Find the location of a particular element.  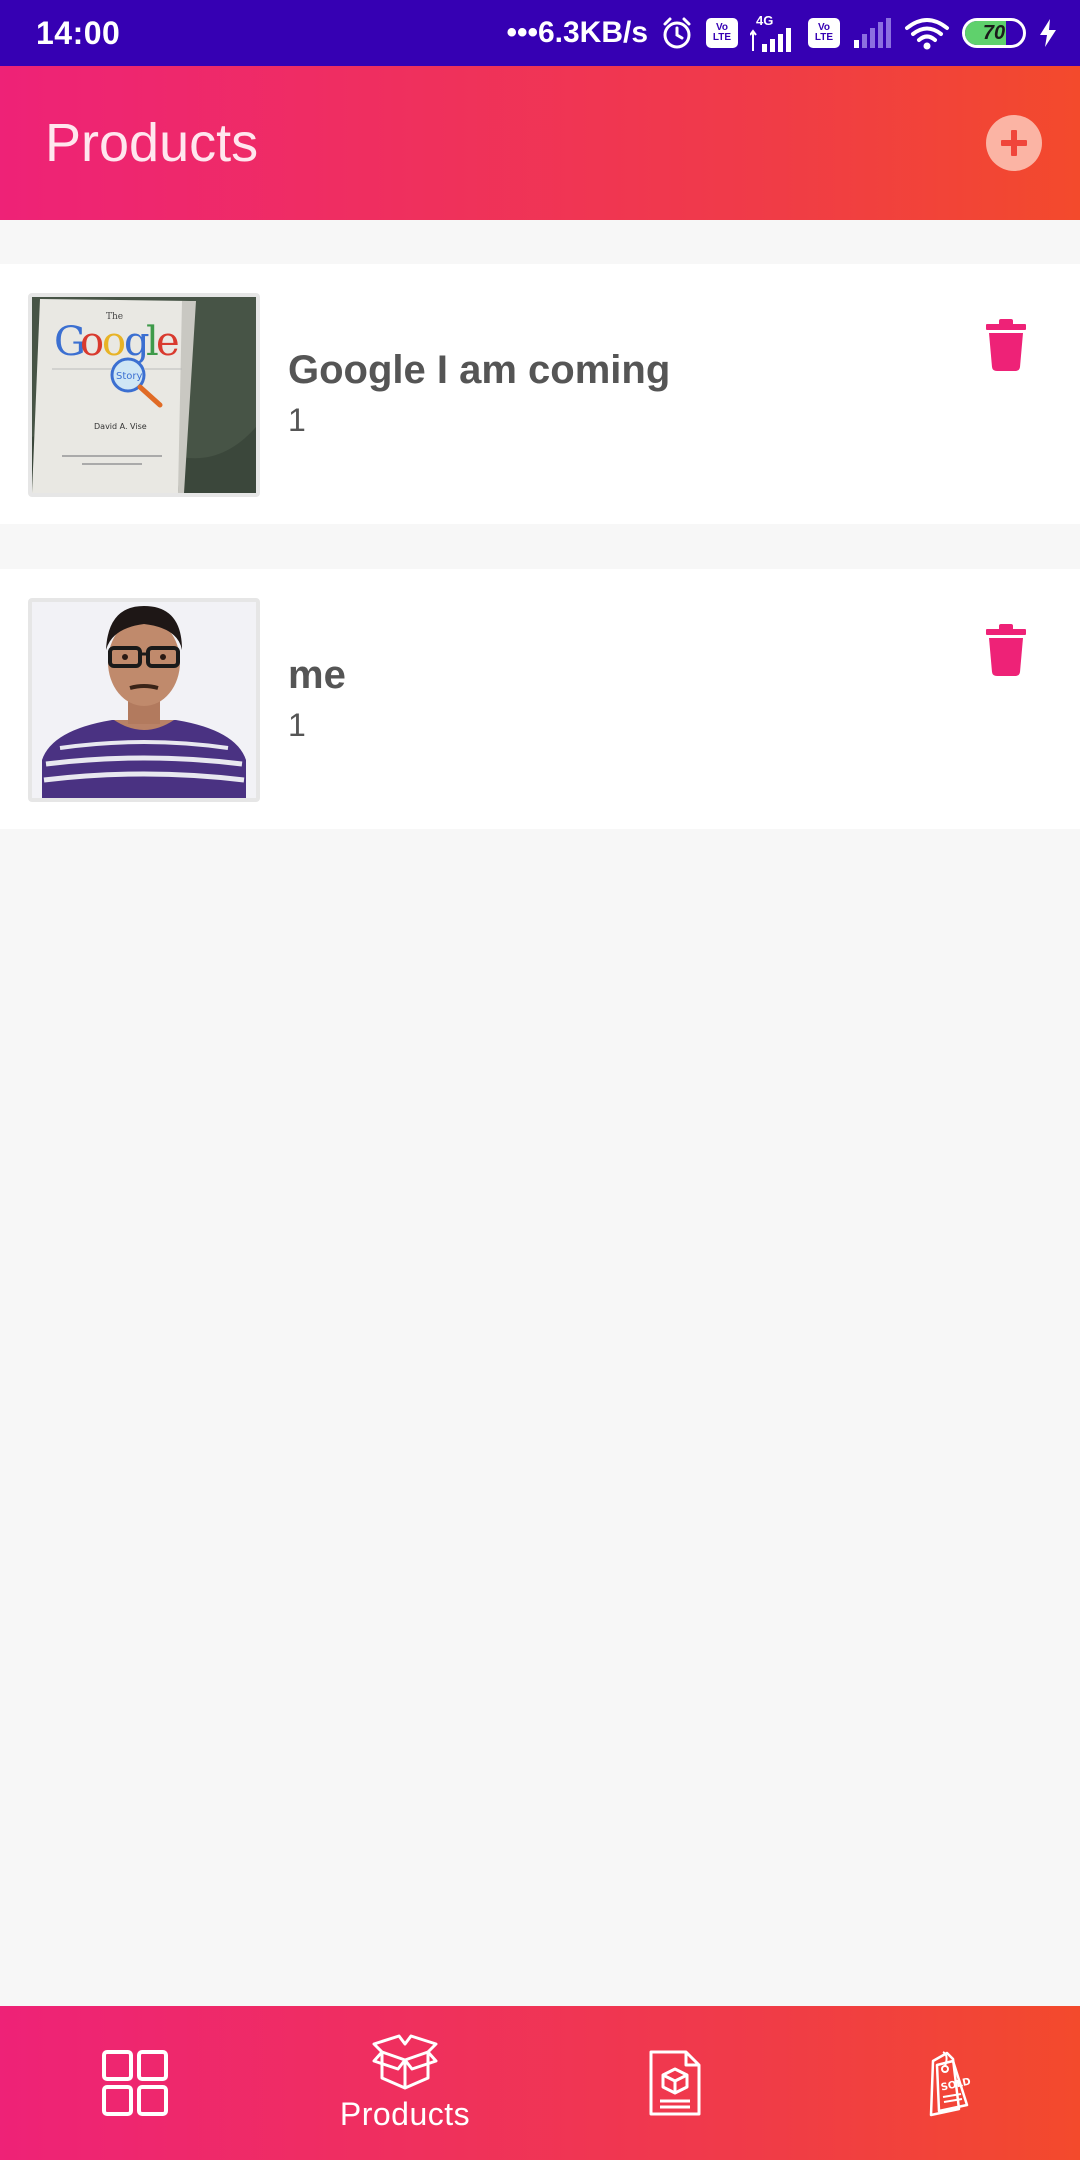

volte-icon: Vo LTE is located at coordinates (722, 33).